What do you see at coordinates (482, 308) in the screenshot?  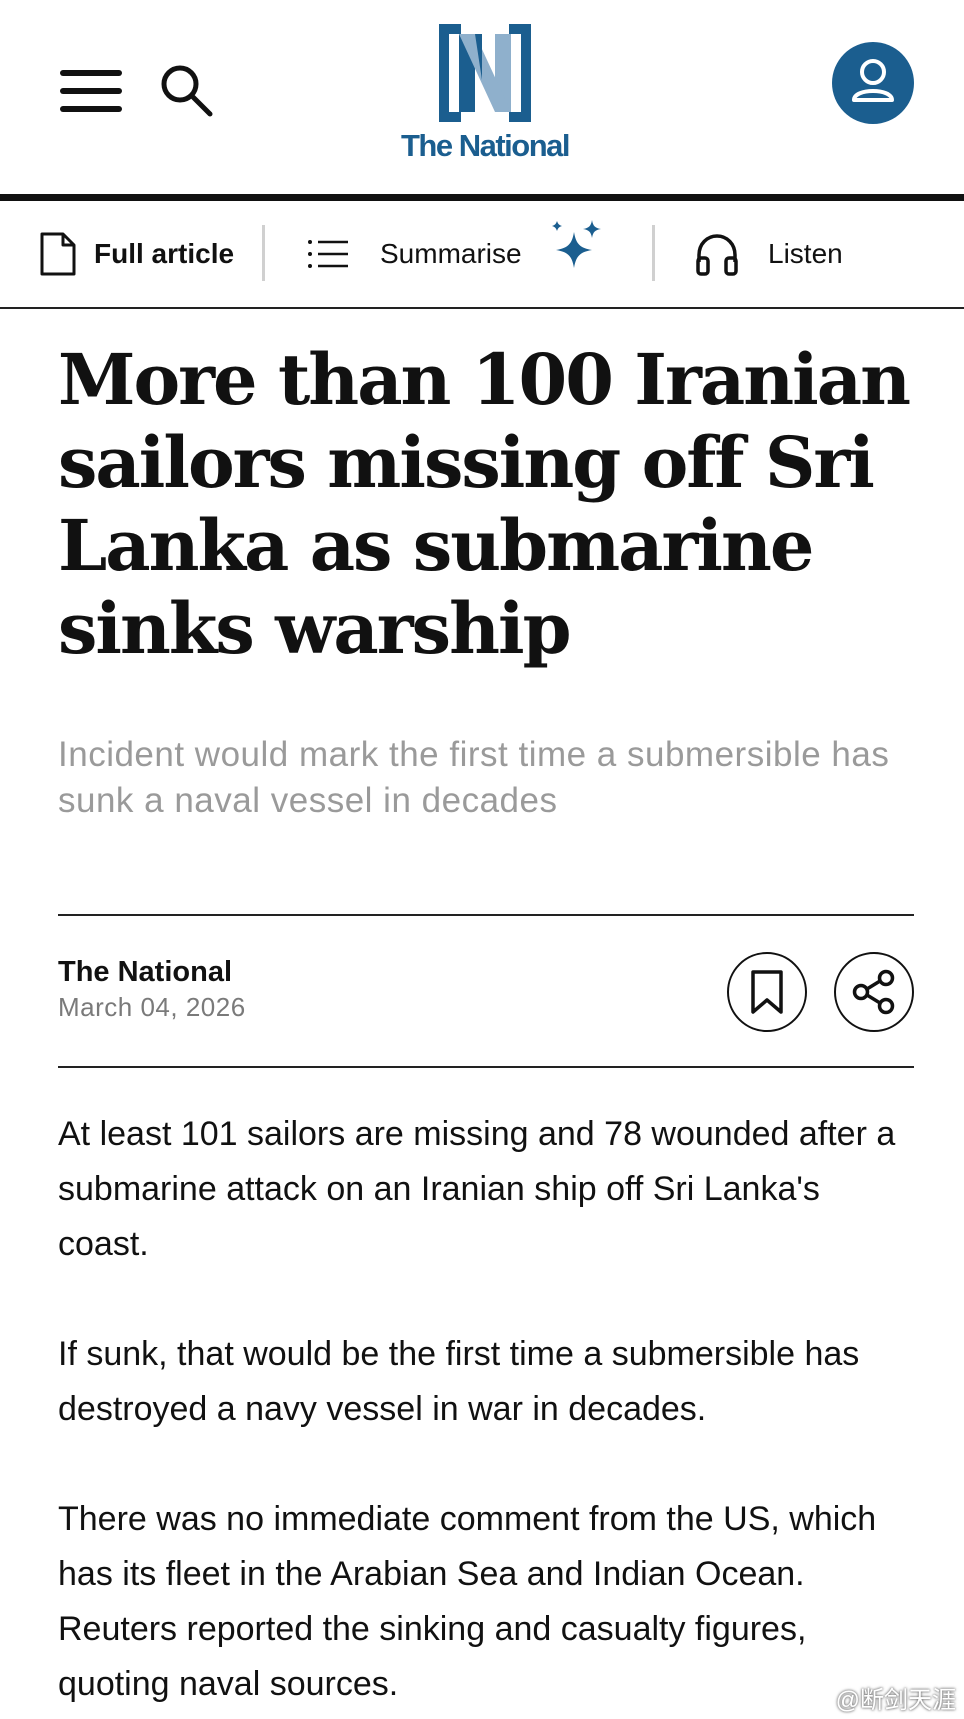 I see `toolbar-divider` at bounding box center [482, 308].